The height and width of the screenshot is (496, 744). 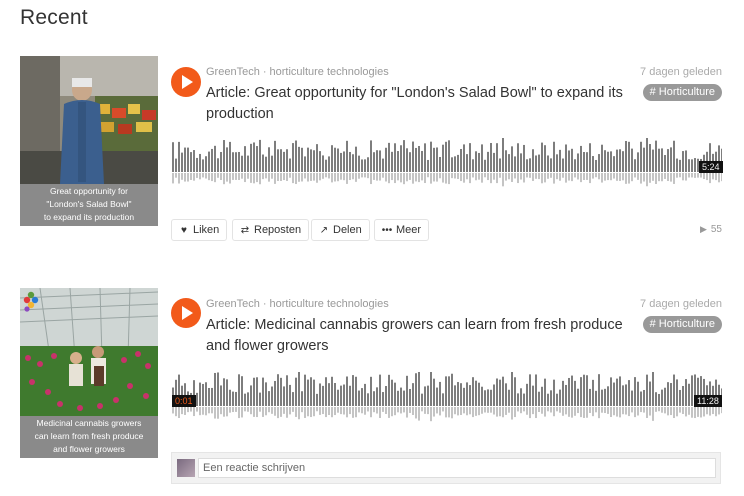 What do you see at coordinates (340, 230) in the screenshot?
I see `share-button: ↗ Delen` at bounding box center [340, 230].